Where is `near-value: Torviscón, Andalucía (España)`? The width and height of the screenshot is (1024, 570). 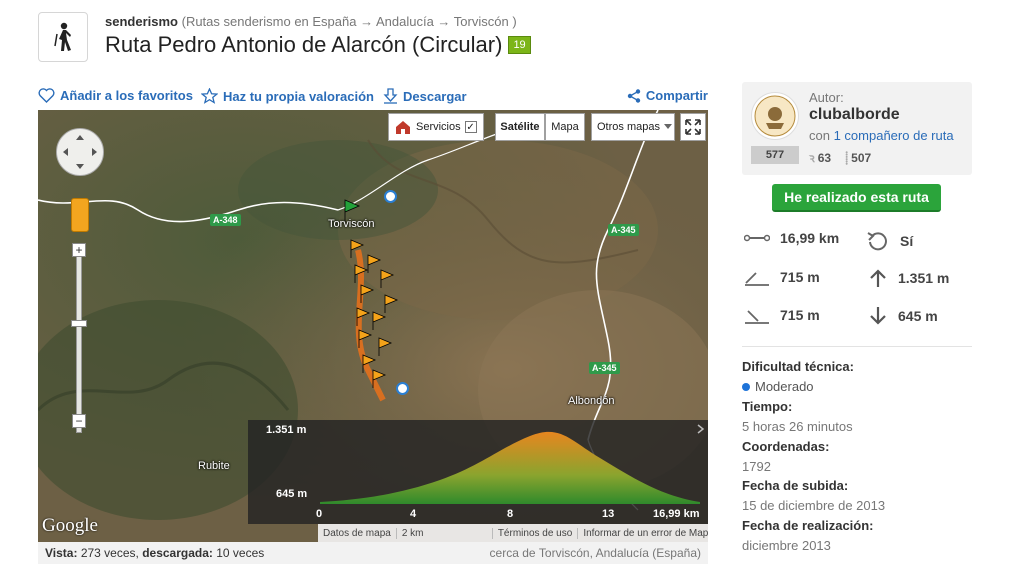
near-value: Torviscón, Andalucía (España) is located at coordinates (620, 553).